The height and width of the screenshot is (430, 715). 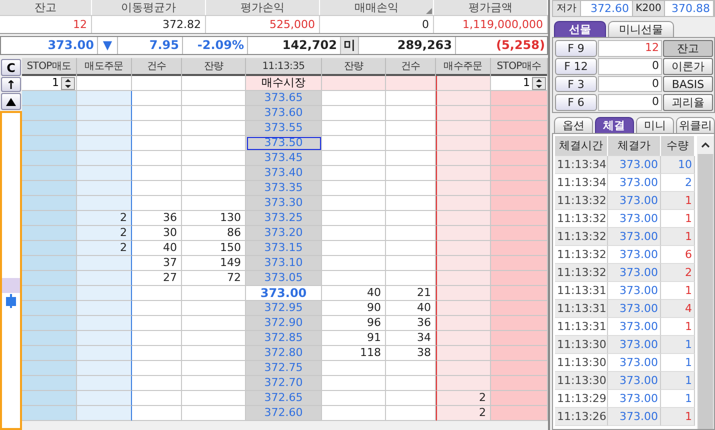 I want to click on price-cell: 372.95, so click(x=284, y=308).